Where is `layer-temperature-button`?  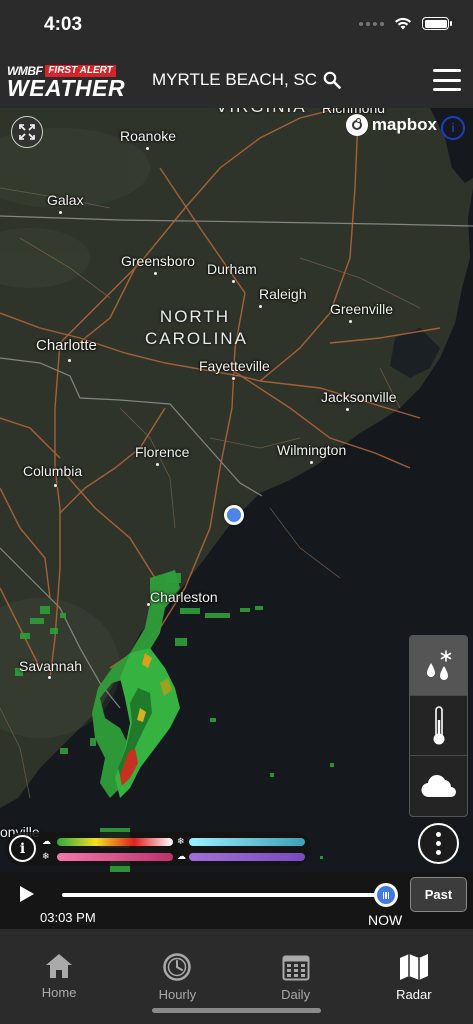
layer-temperature-button is located at coordinates (438, 726).